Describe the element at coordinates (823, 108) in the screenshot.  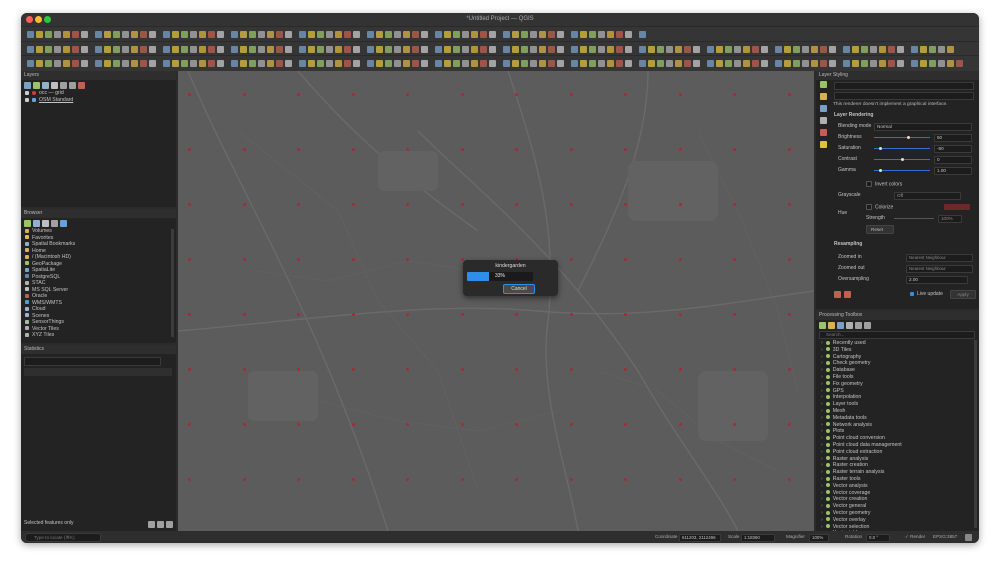
I see `transparency-tab-icon` at that location.